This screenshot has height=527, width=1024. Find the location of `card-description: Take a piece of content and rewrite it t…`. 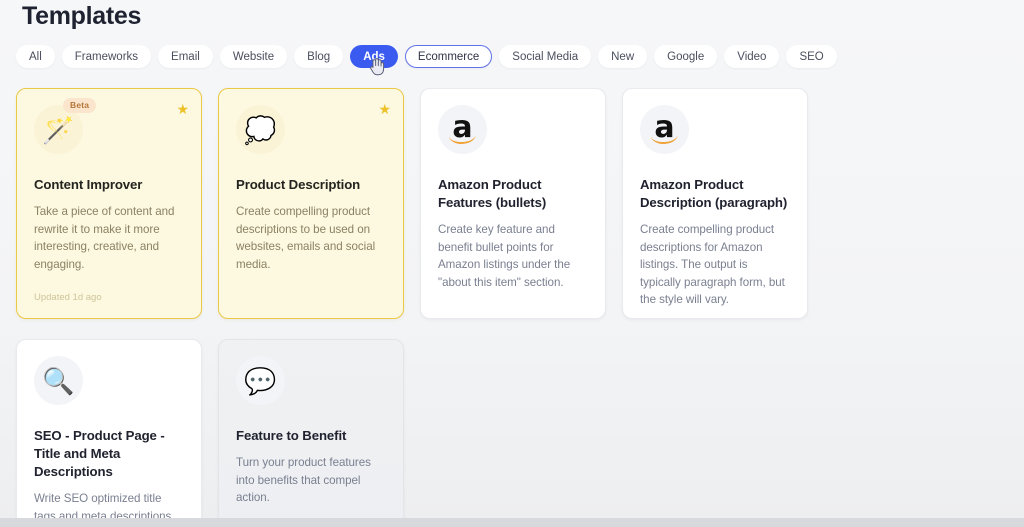

card-description: Take a piece of content and rewrite it t… is located at coordinates (104, 238).